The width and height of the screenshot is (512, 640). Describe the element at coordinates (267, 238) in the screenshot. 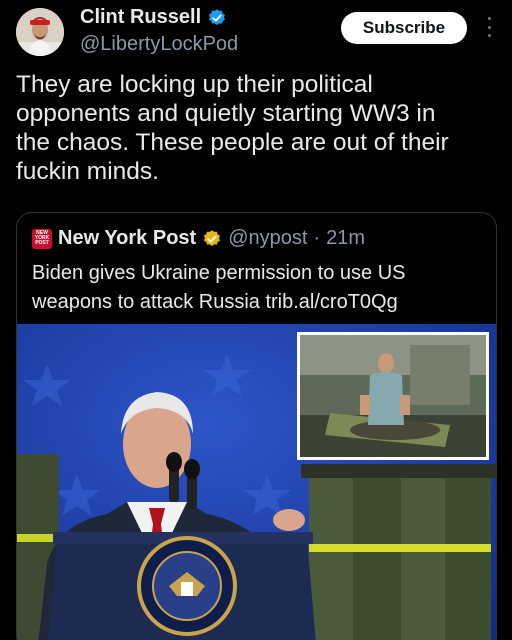

I see `quoted-author-handle: @nypost` at that location.